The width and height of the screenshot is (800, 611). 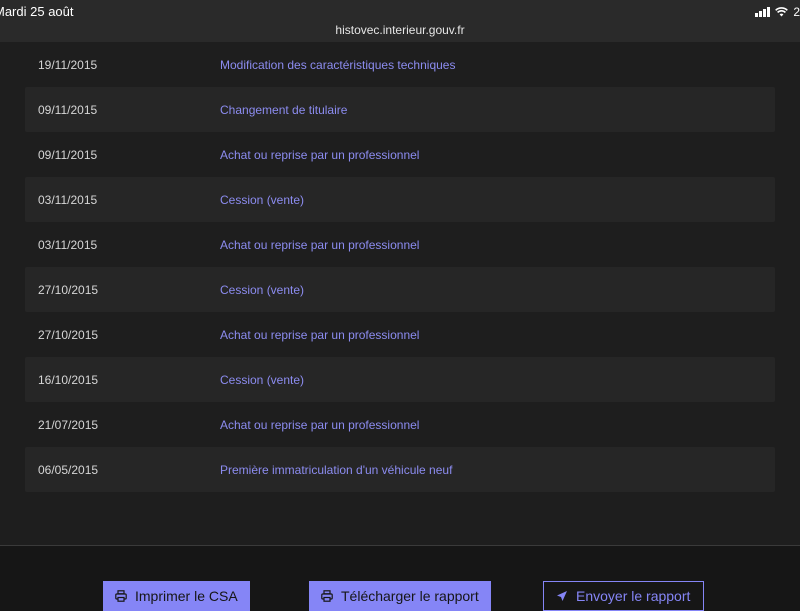 What do you see at coordinates (400, 199) in the screenshot?
I see `table-row: 03/11/2015 Cession (vente)` at bounding box center [400, 199].